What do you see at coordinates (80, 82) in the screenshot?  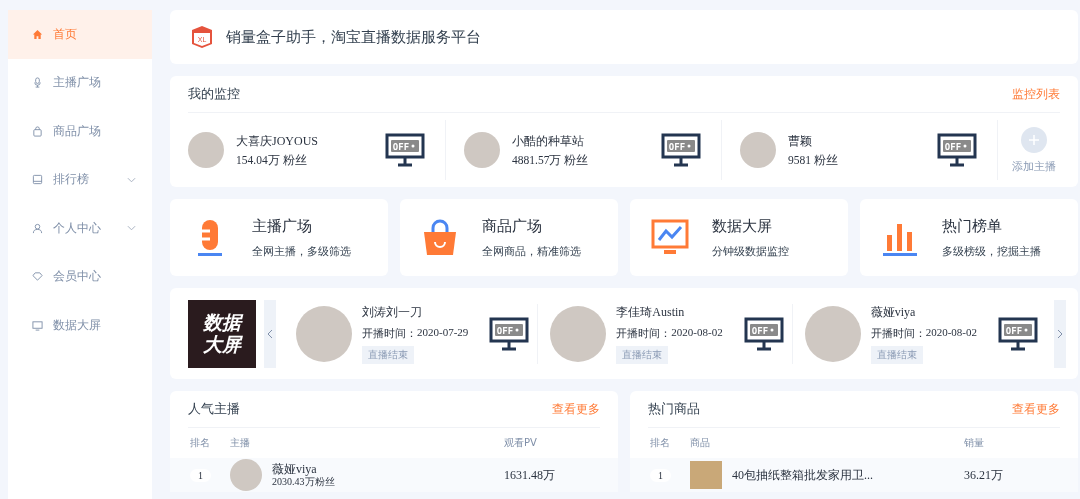 I see `sidebar-item: 主播广场` at bounding box center [80, 82].